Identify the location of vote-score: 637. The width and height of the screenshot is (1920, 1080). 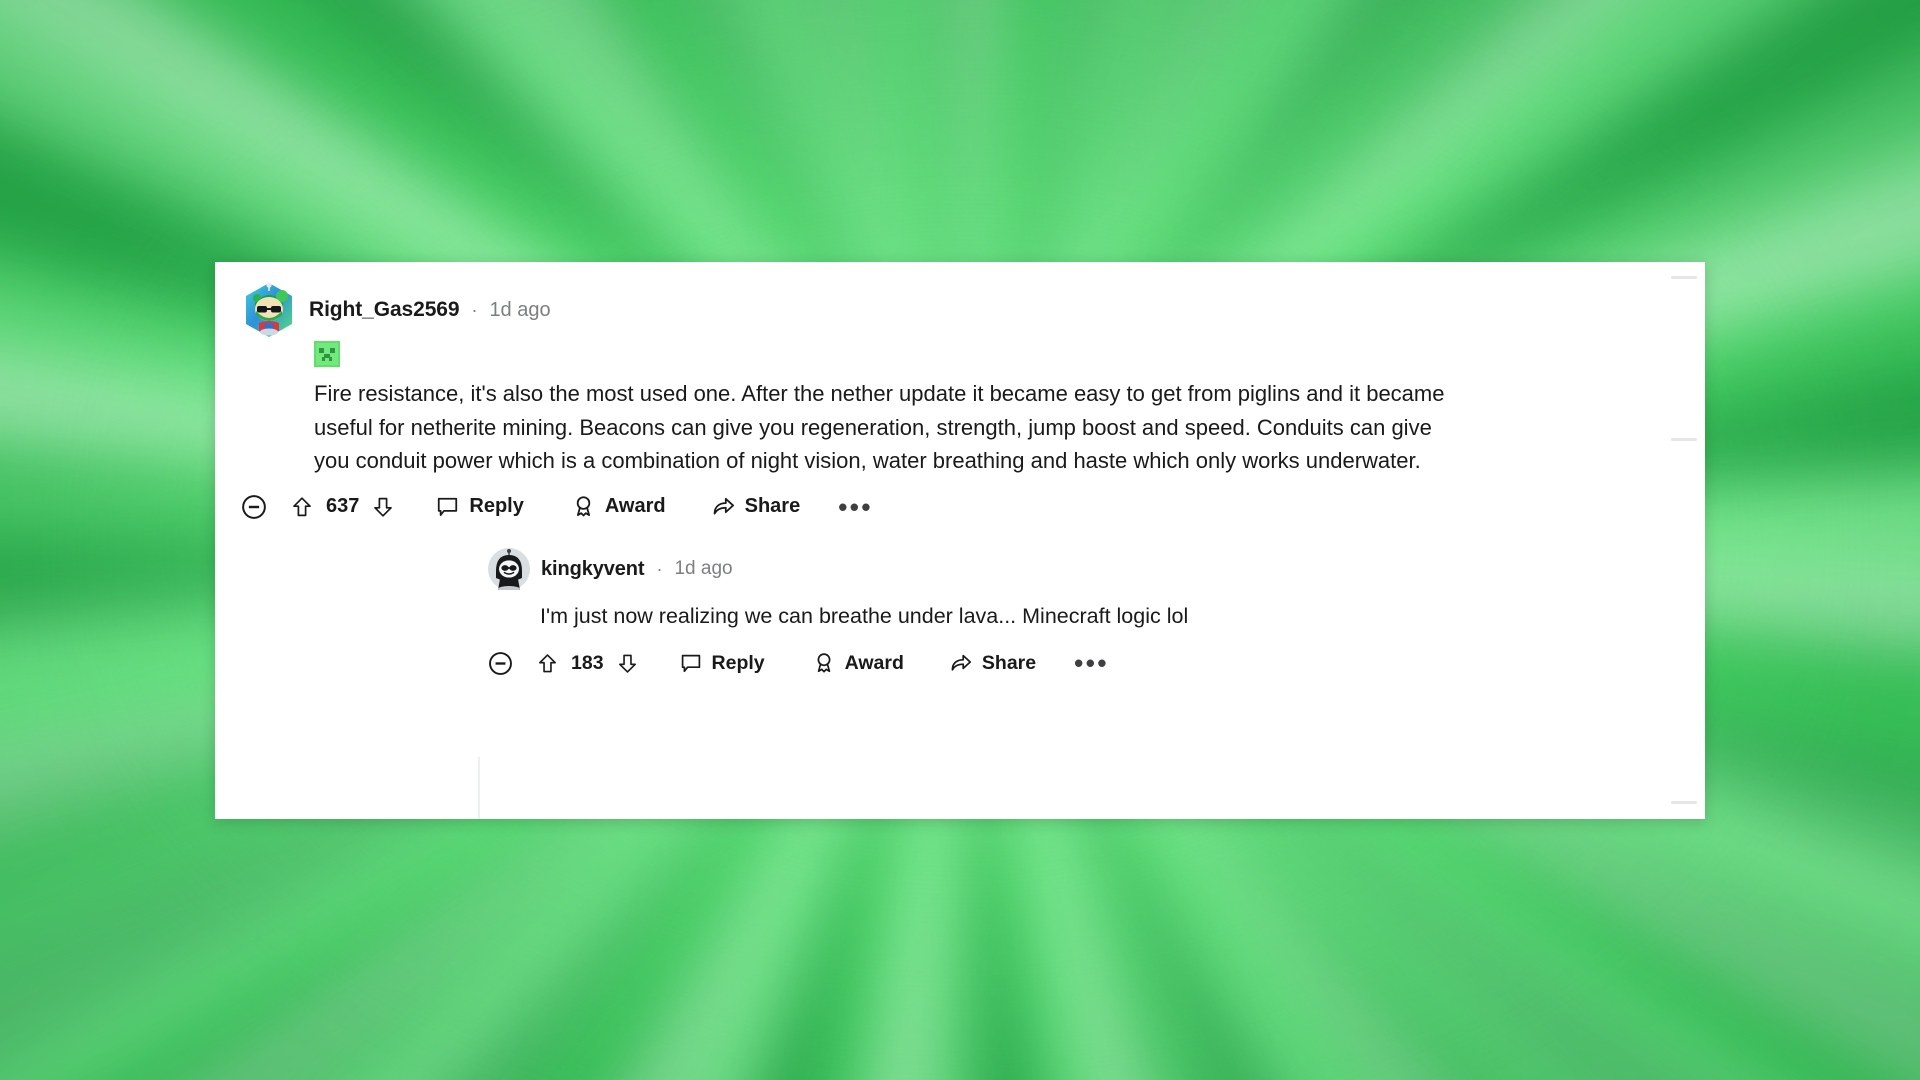
(343, 506).